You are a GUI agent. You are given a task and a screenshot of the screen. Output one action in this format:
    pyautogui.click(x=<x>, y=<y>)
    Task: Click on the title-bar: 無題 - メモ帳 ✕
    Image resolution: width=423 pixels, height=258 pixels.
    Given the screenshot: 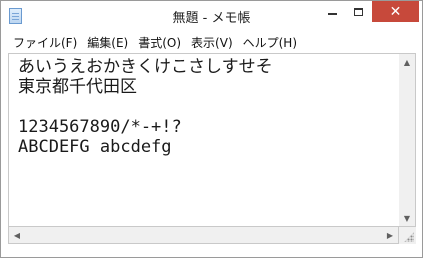 What is the action you would take?
    pyautogui.click(x=211, y=16)
    